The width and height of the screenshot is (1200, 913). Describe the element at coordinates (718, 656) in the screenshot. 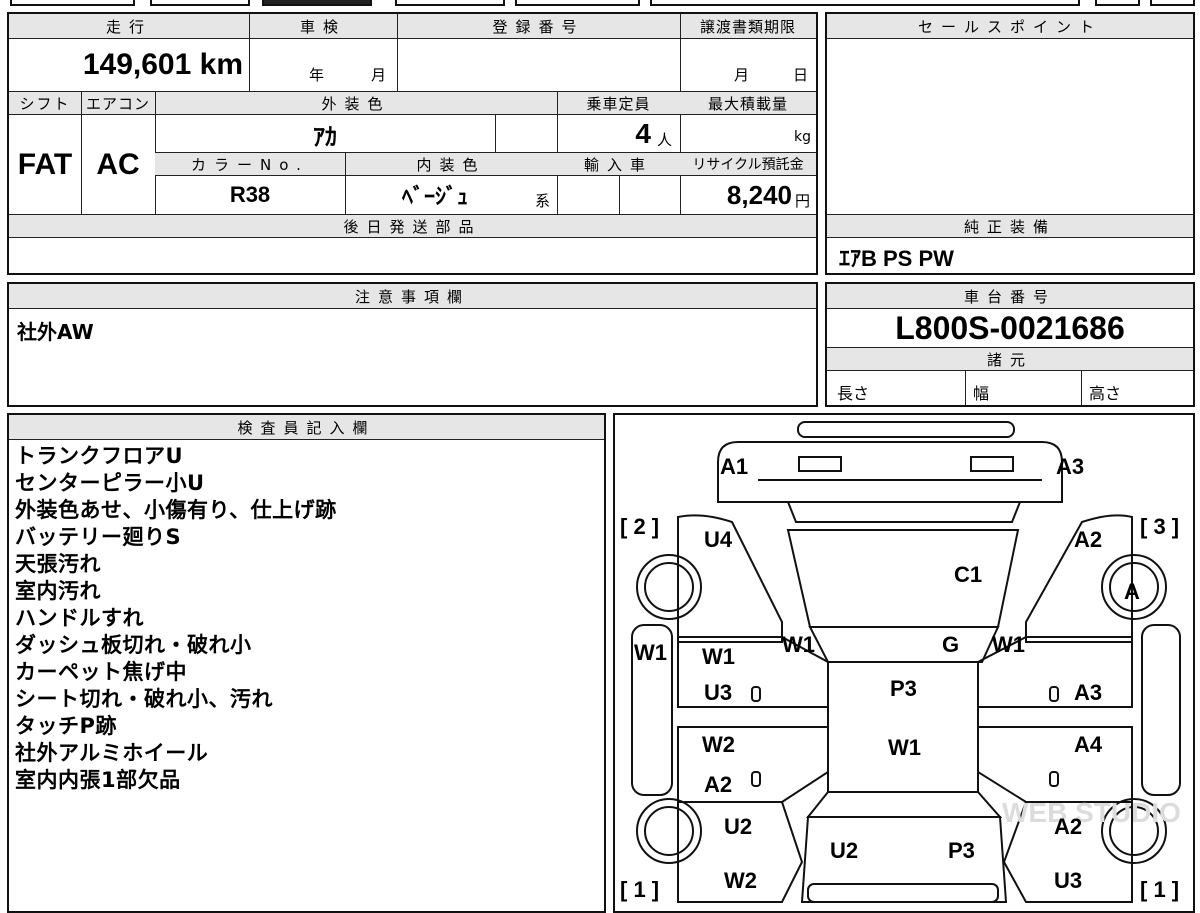

I see `damage-label-w1-door-left: W1` at that location.